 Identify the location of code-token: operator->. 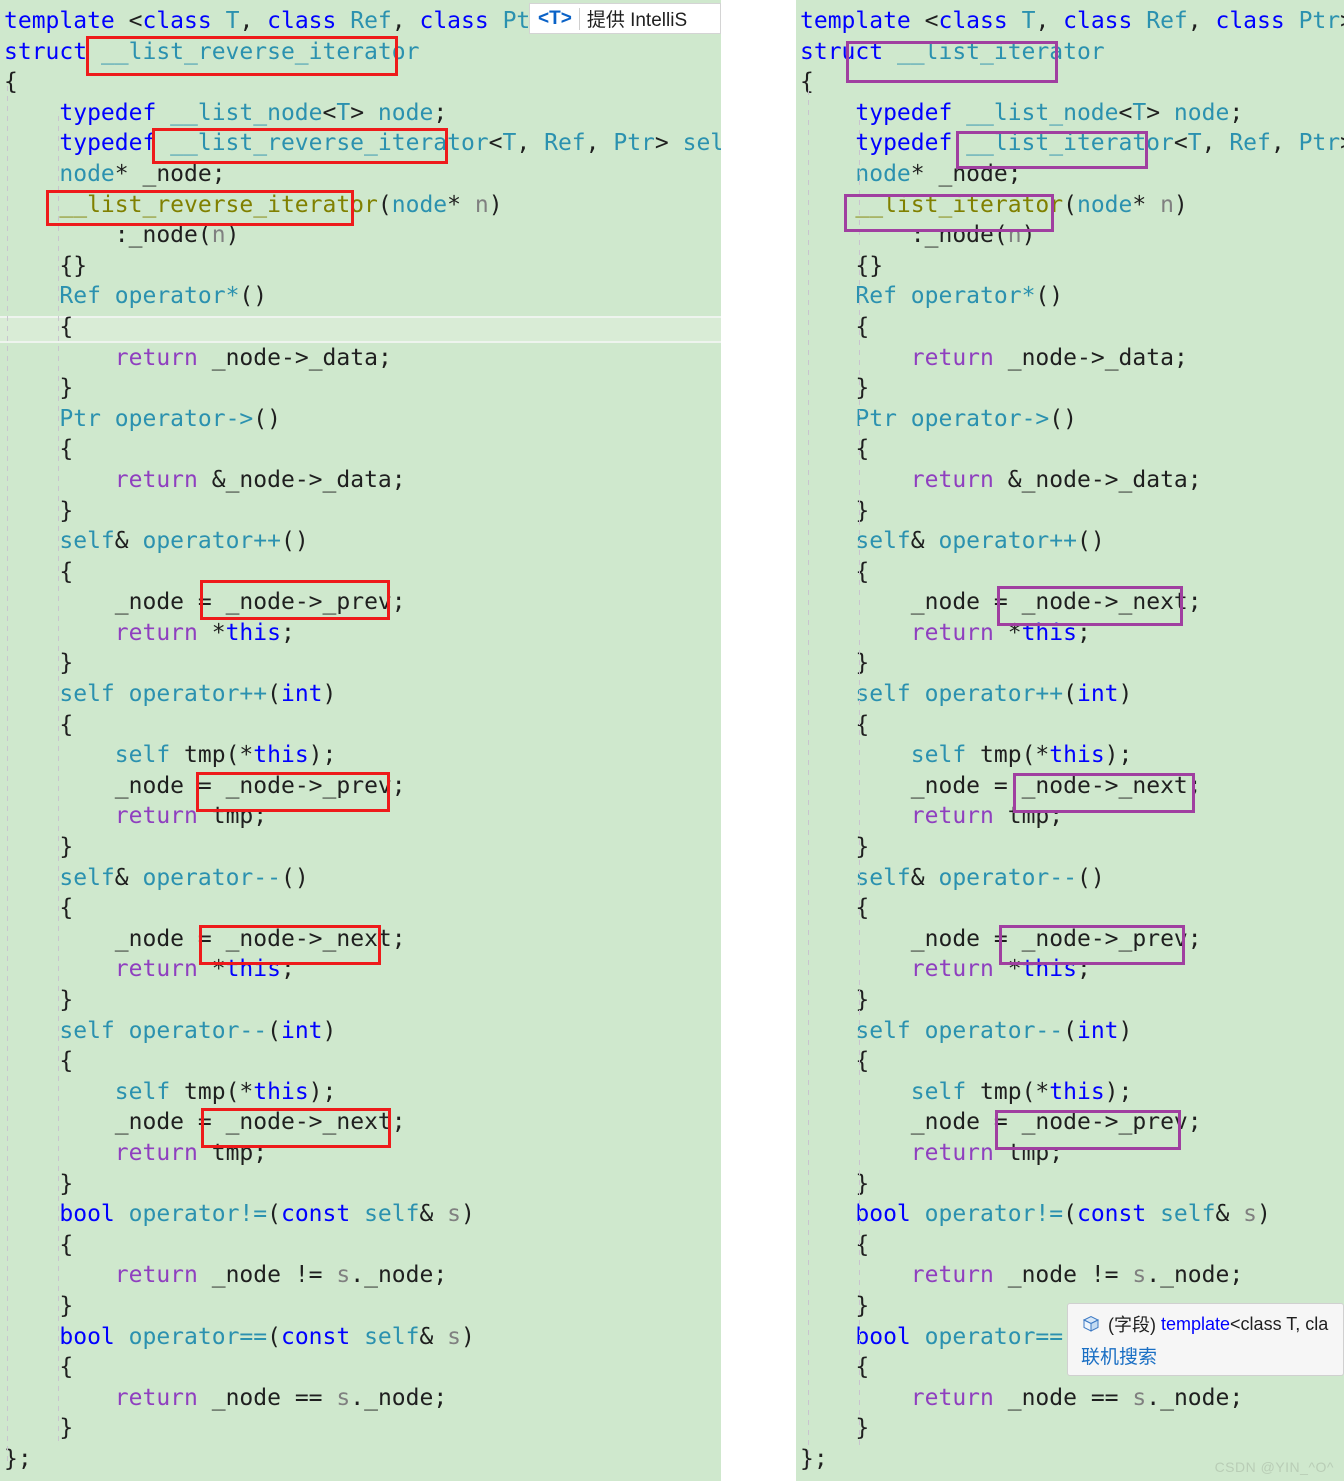
(980, 418).